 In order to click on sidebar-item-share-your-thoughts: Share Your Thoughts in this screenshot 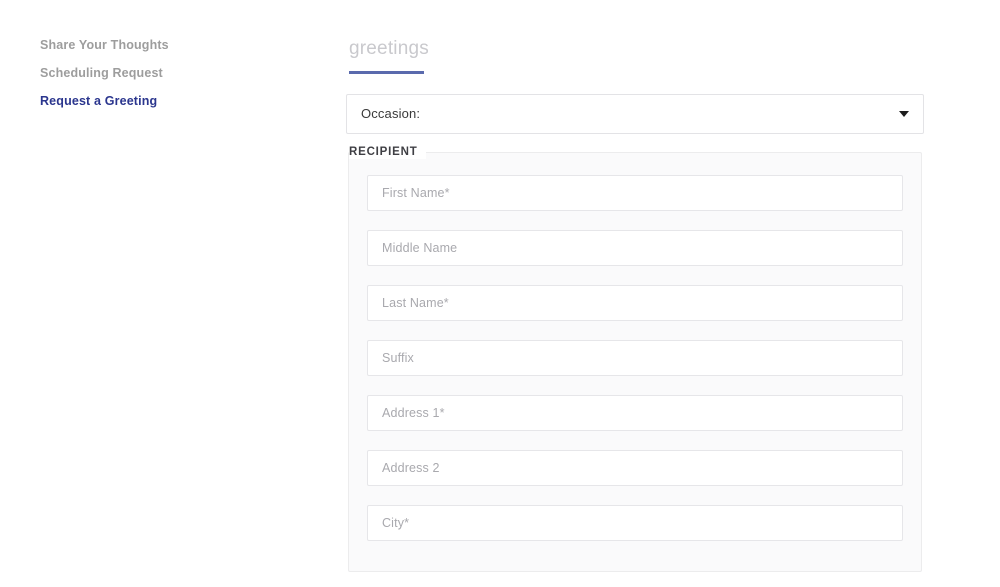, I will do `click(165, 45)`.